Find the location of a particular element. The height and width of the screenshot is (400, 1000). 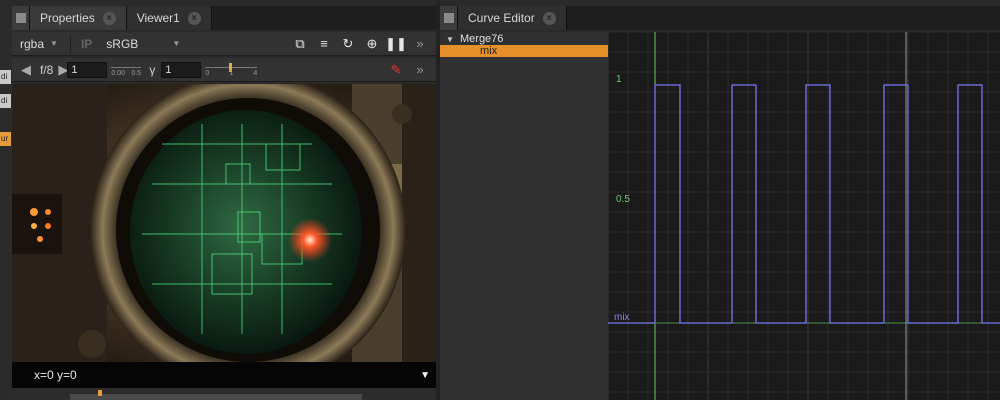

channels-dropdown: rgba ▼ is located at coordinates (39, 44).